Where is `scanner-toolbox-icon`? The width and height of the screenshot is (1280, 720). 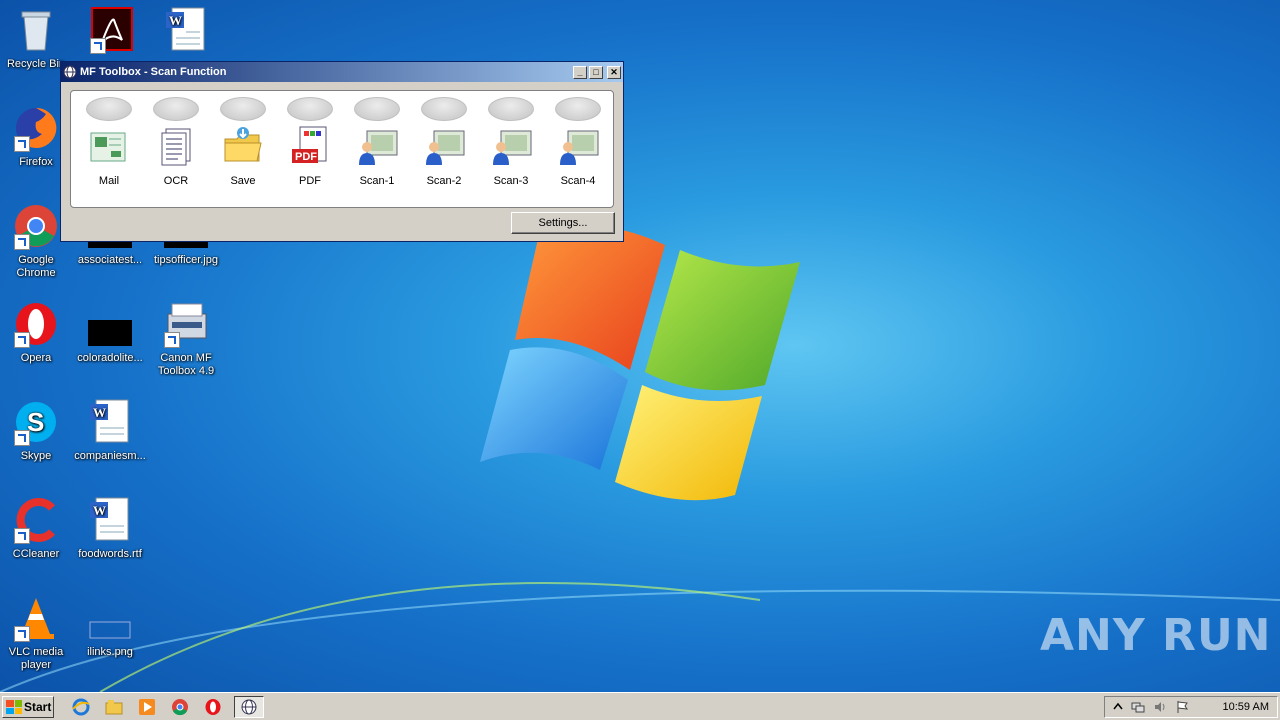
scanner-toolbox-icon is located at coordinates (186, 324).